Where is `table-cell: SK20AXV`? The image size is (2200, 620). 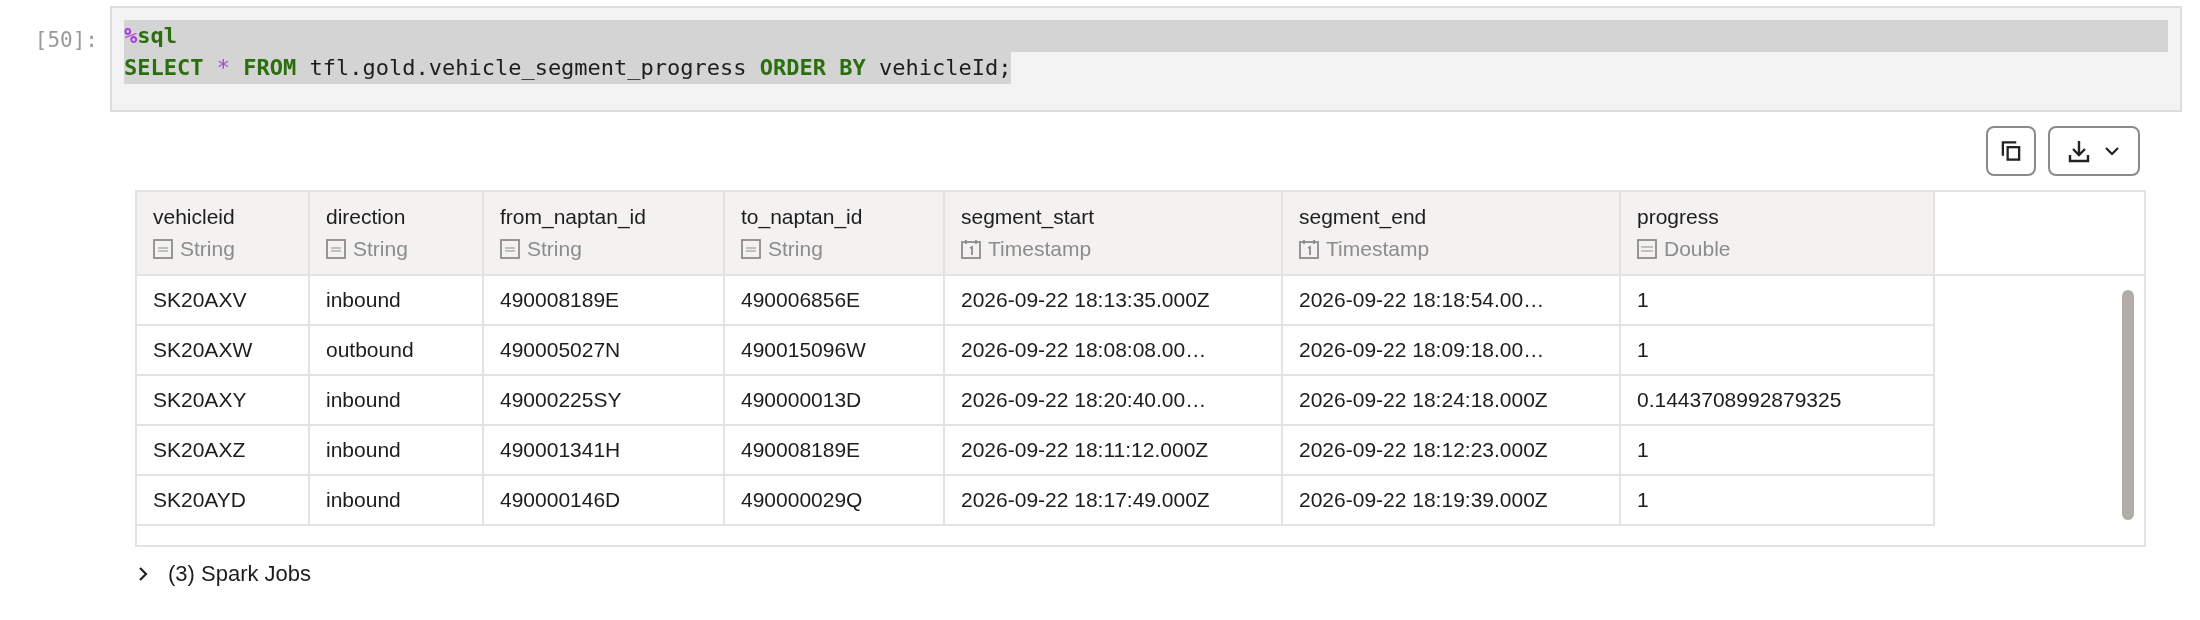
table-cell: SK20AXV is located at coordinates (200, 300).